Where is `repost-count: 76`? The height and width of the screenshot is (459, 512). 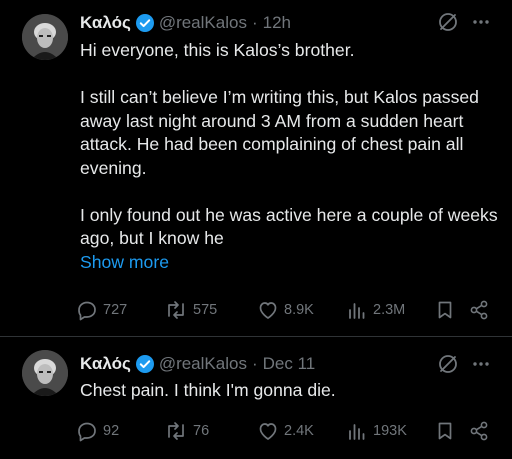
repost-count: 76 is located at coordinates (201, 431).